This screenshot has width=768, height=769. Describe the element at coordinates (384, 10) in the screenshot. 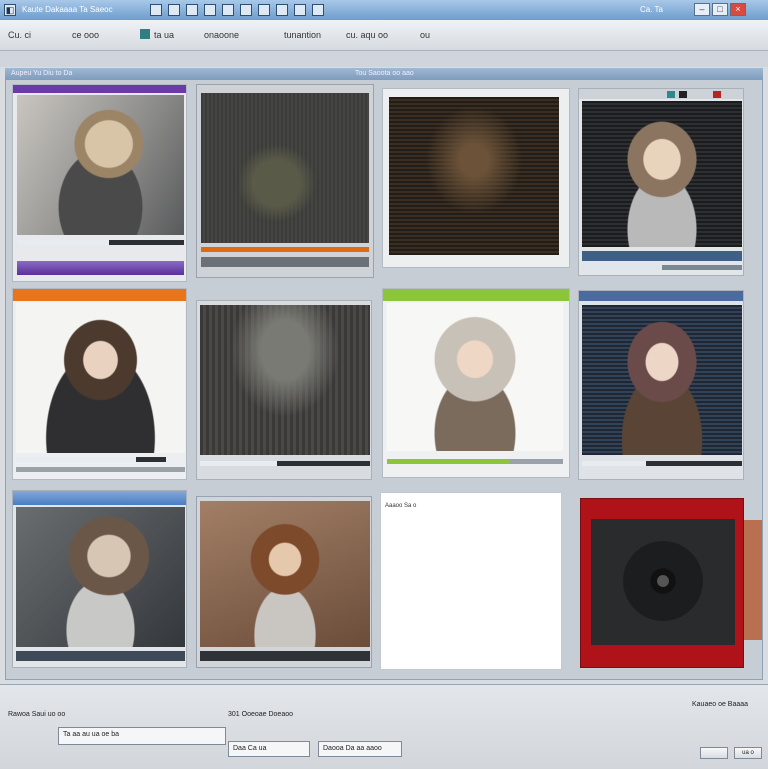

I see `title-bar: ◧ Kaute Dakaaaa Ta Saeoc Ca. Ta – □ ×` at that location.